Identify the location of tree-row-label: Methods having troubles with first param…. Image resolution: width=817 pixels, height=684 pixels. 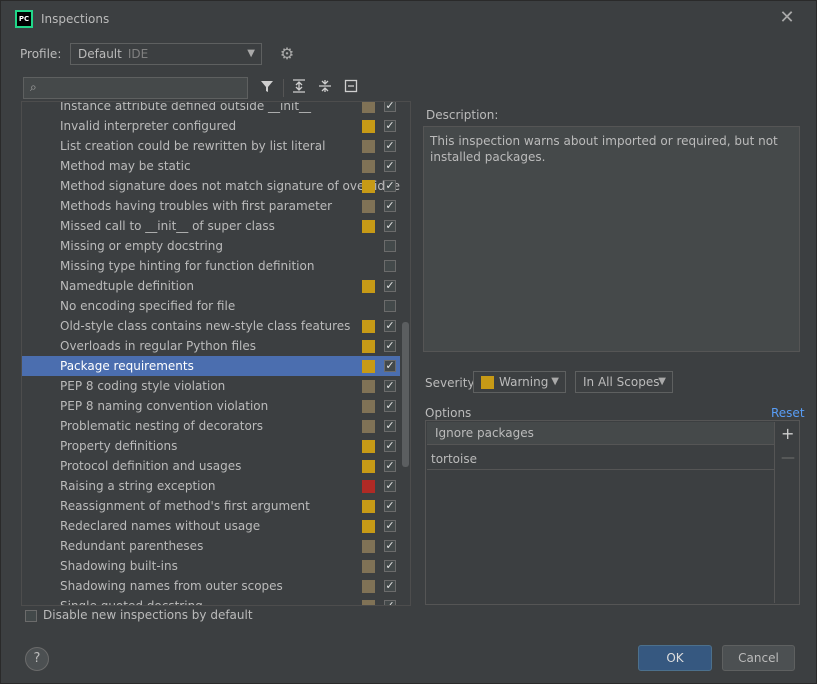
(196, 206).